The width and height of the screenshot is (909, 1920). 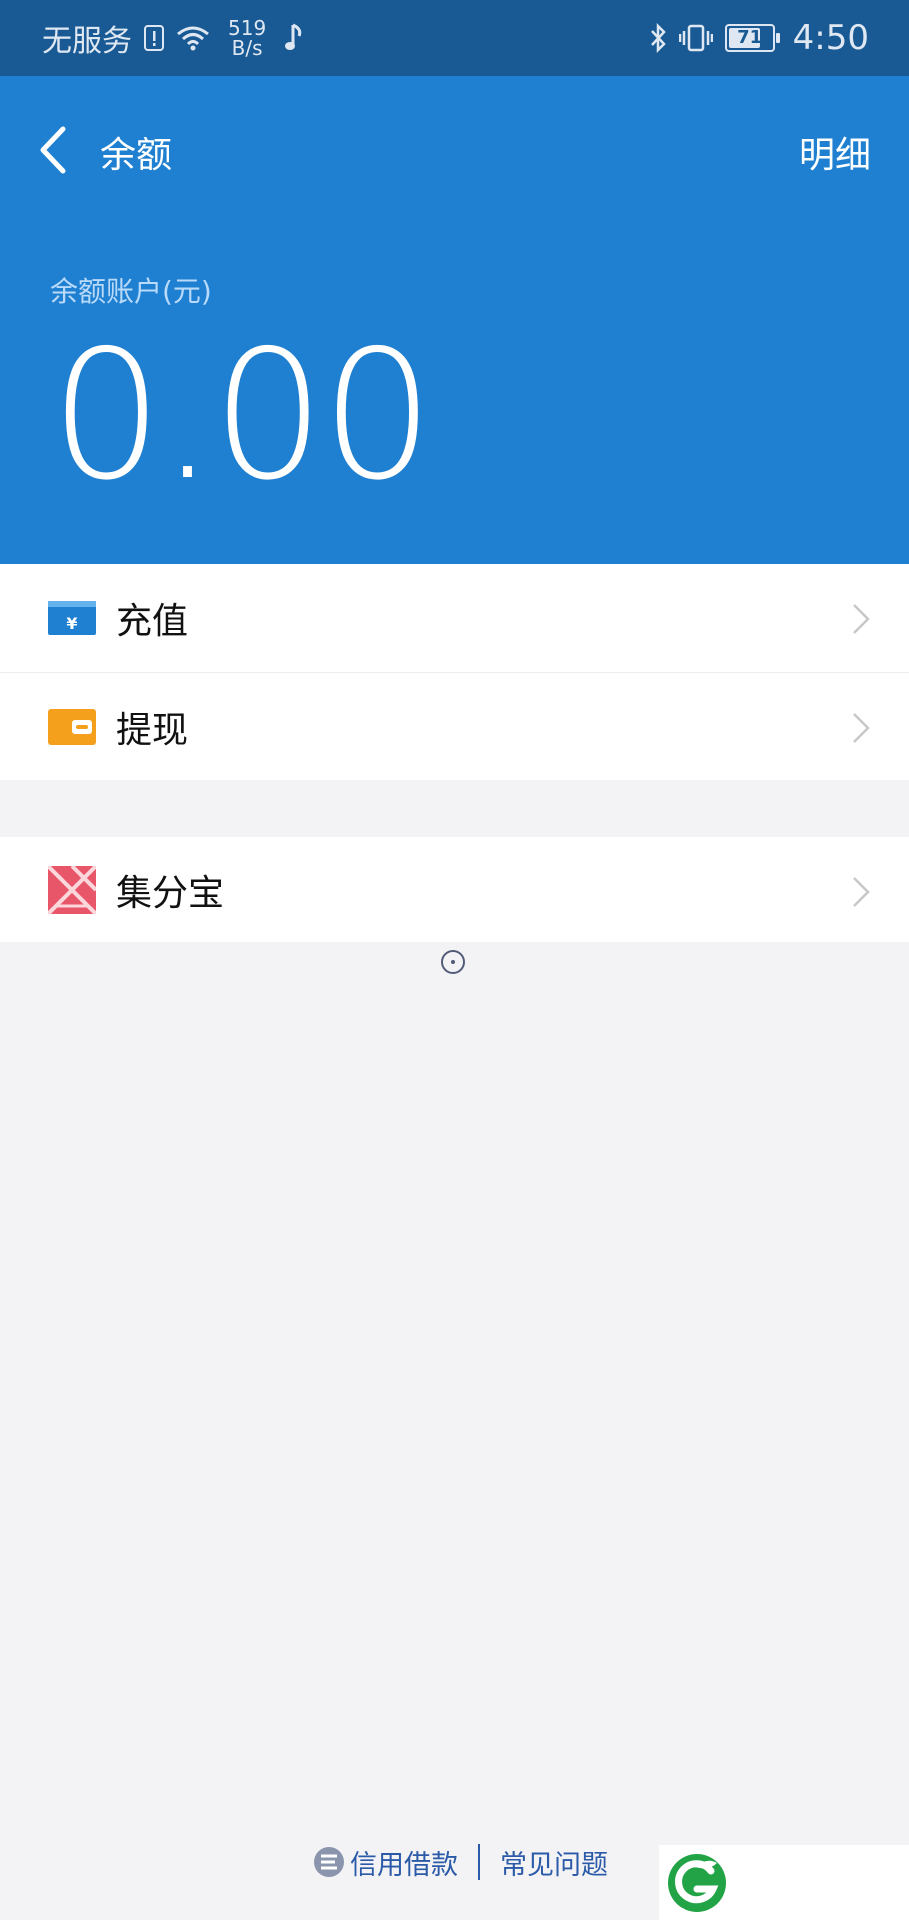 I want to click on chevron-left-icon, so click(x=53, y=150).